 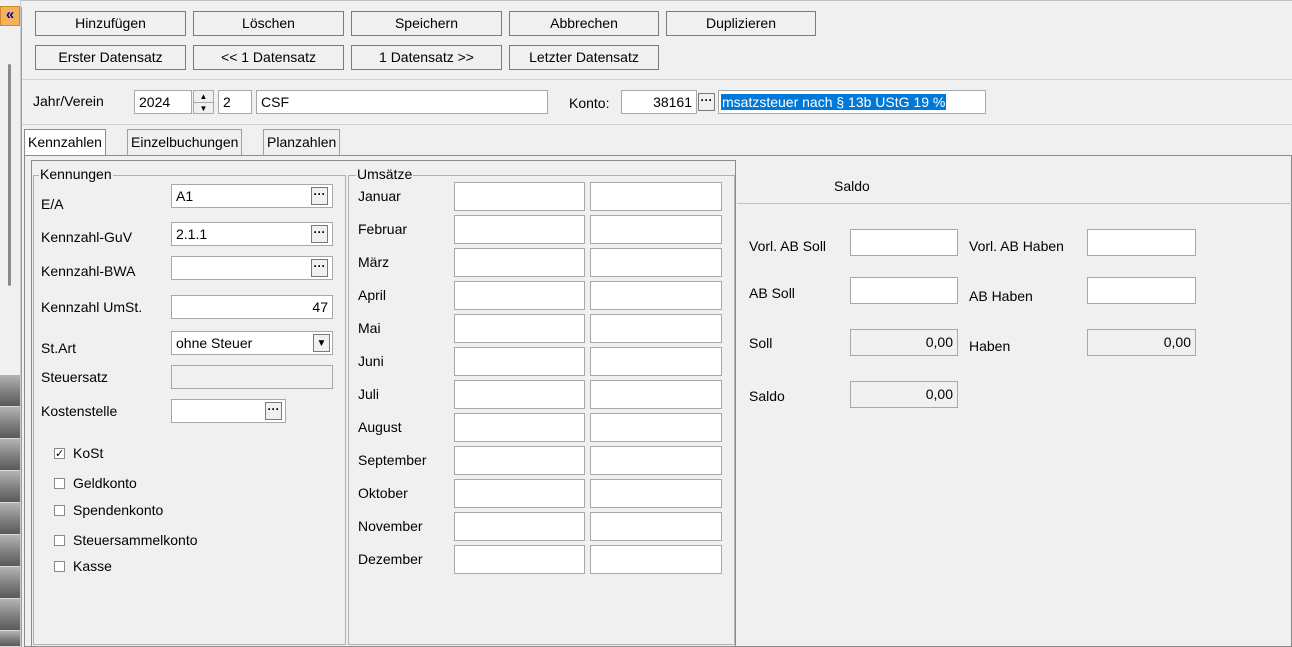 What do you see at coordinates (426, 57) in the screenshot?
I see `next-record-button: 1 Datensatz >>` at bounding box center [426, 57].